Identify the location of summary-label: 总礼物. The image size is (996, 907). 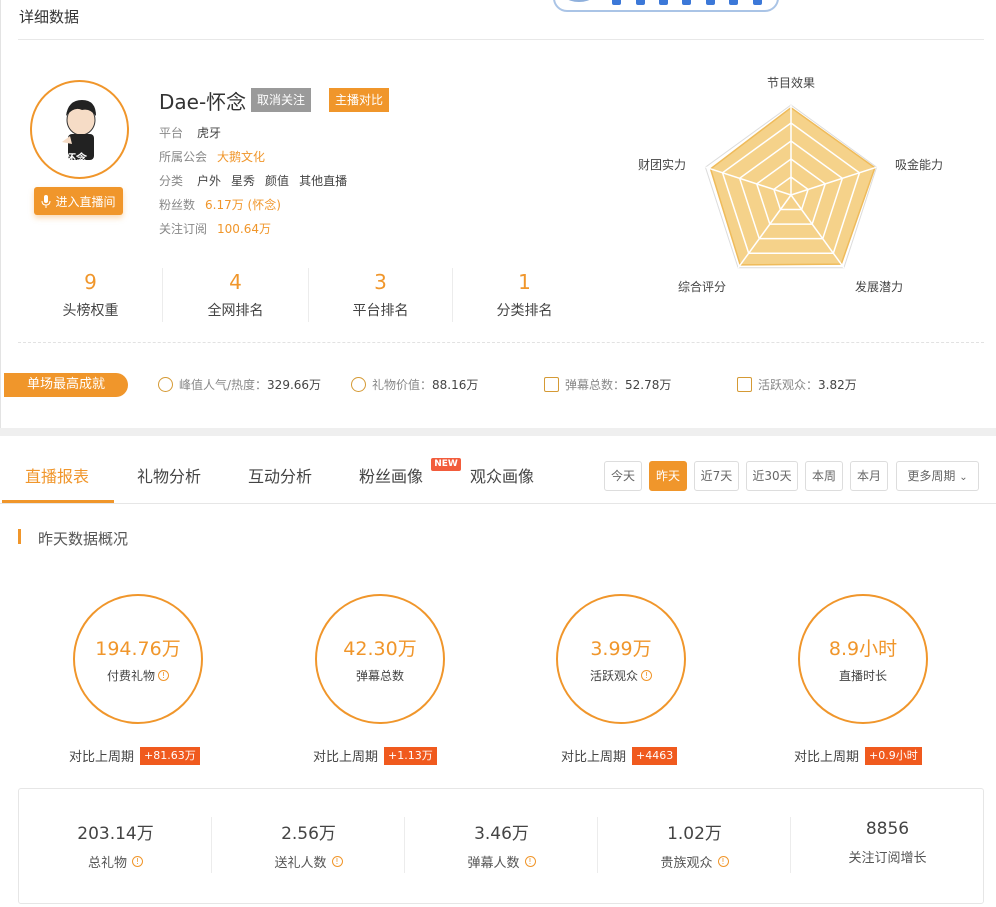
(107, 863).